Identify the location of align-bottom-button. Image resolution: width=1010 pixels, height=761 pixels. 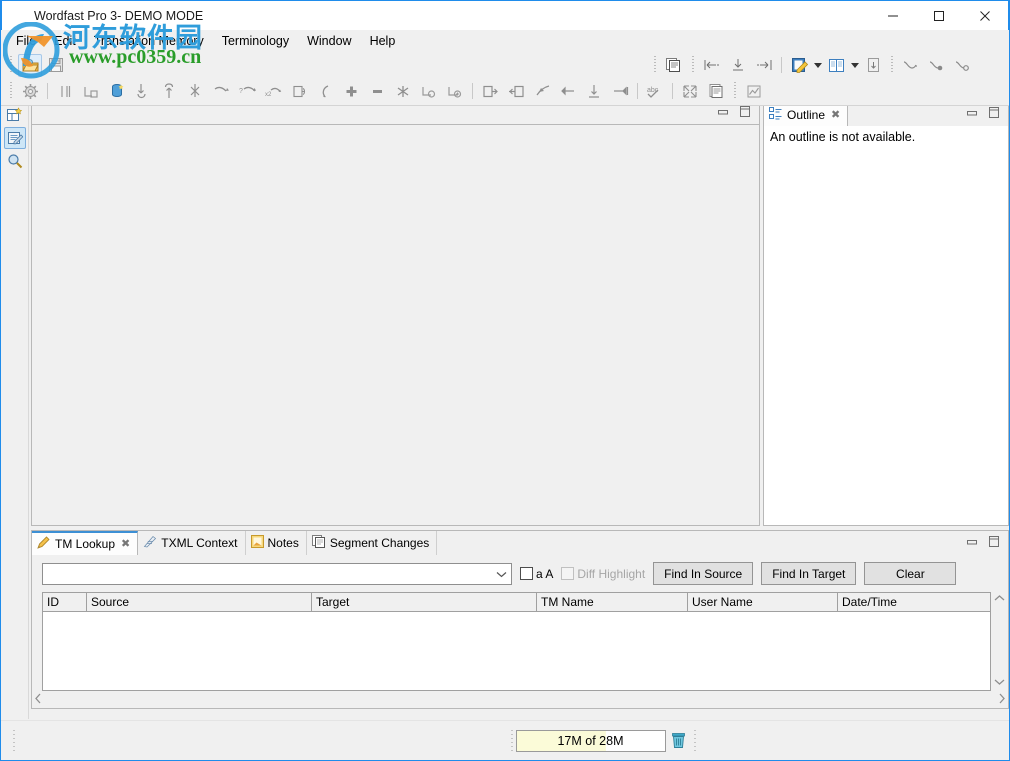
(738, 65).